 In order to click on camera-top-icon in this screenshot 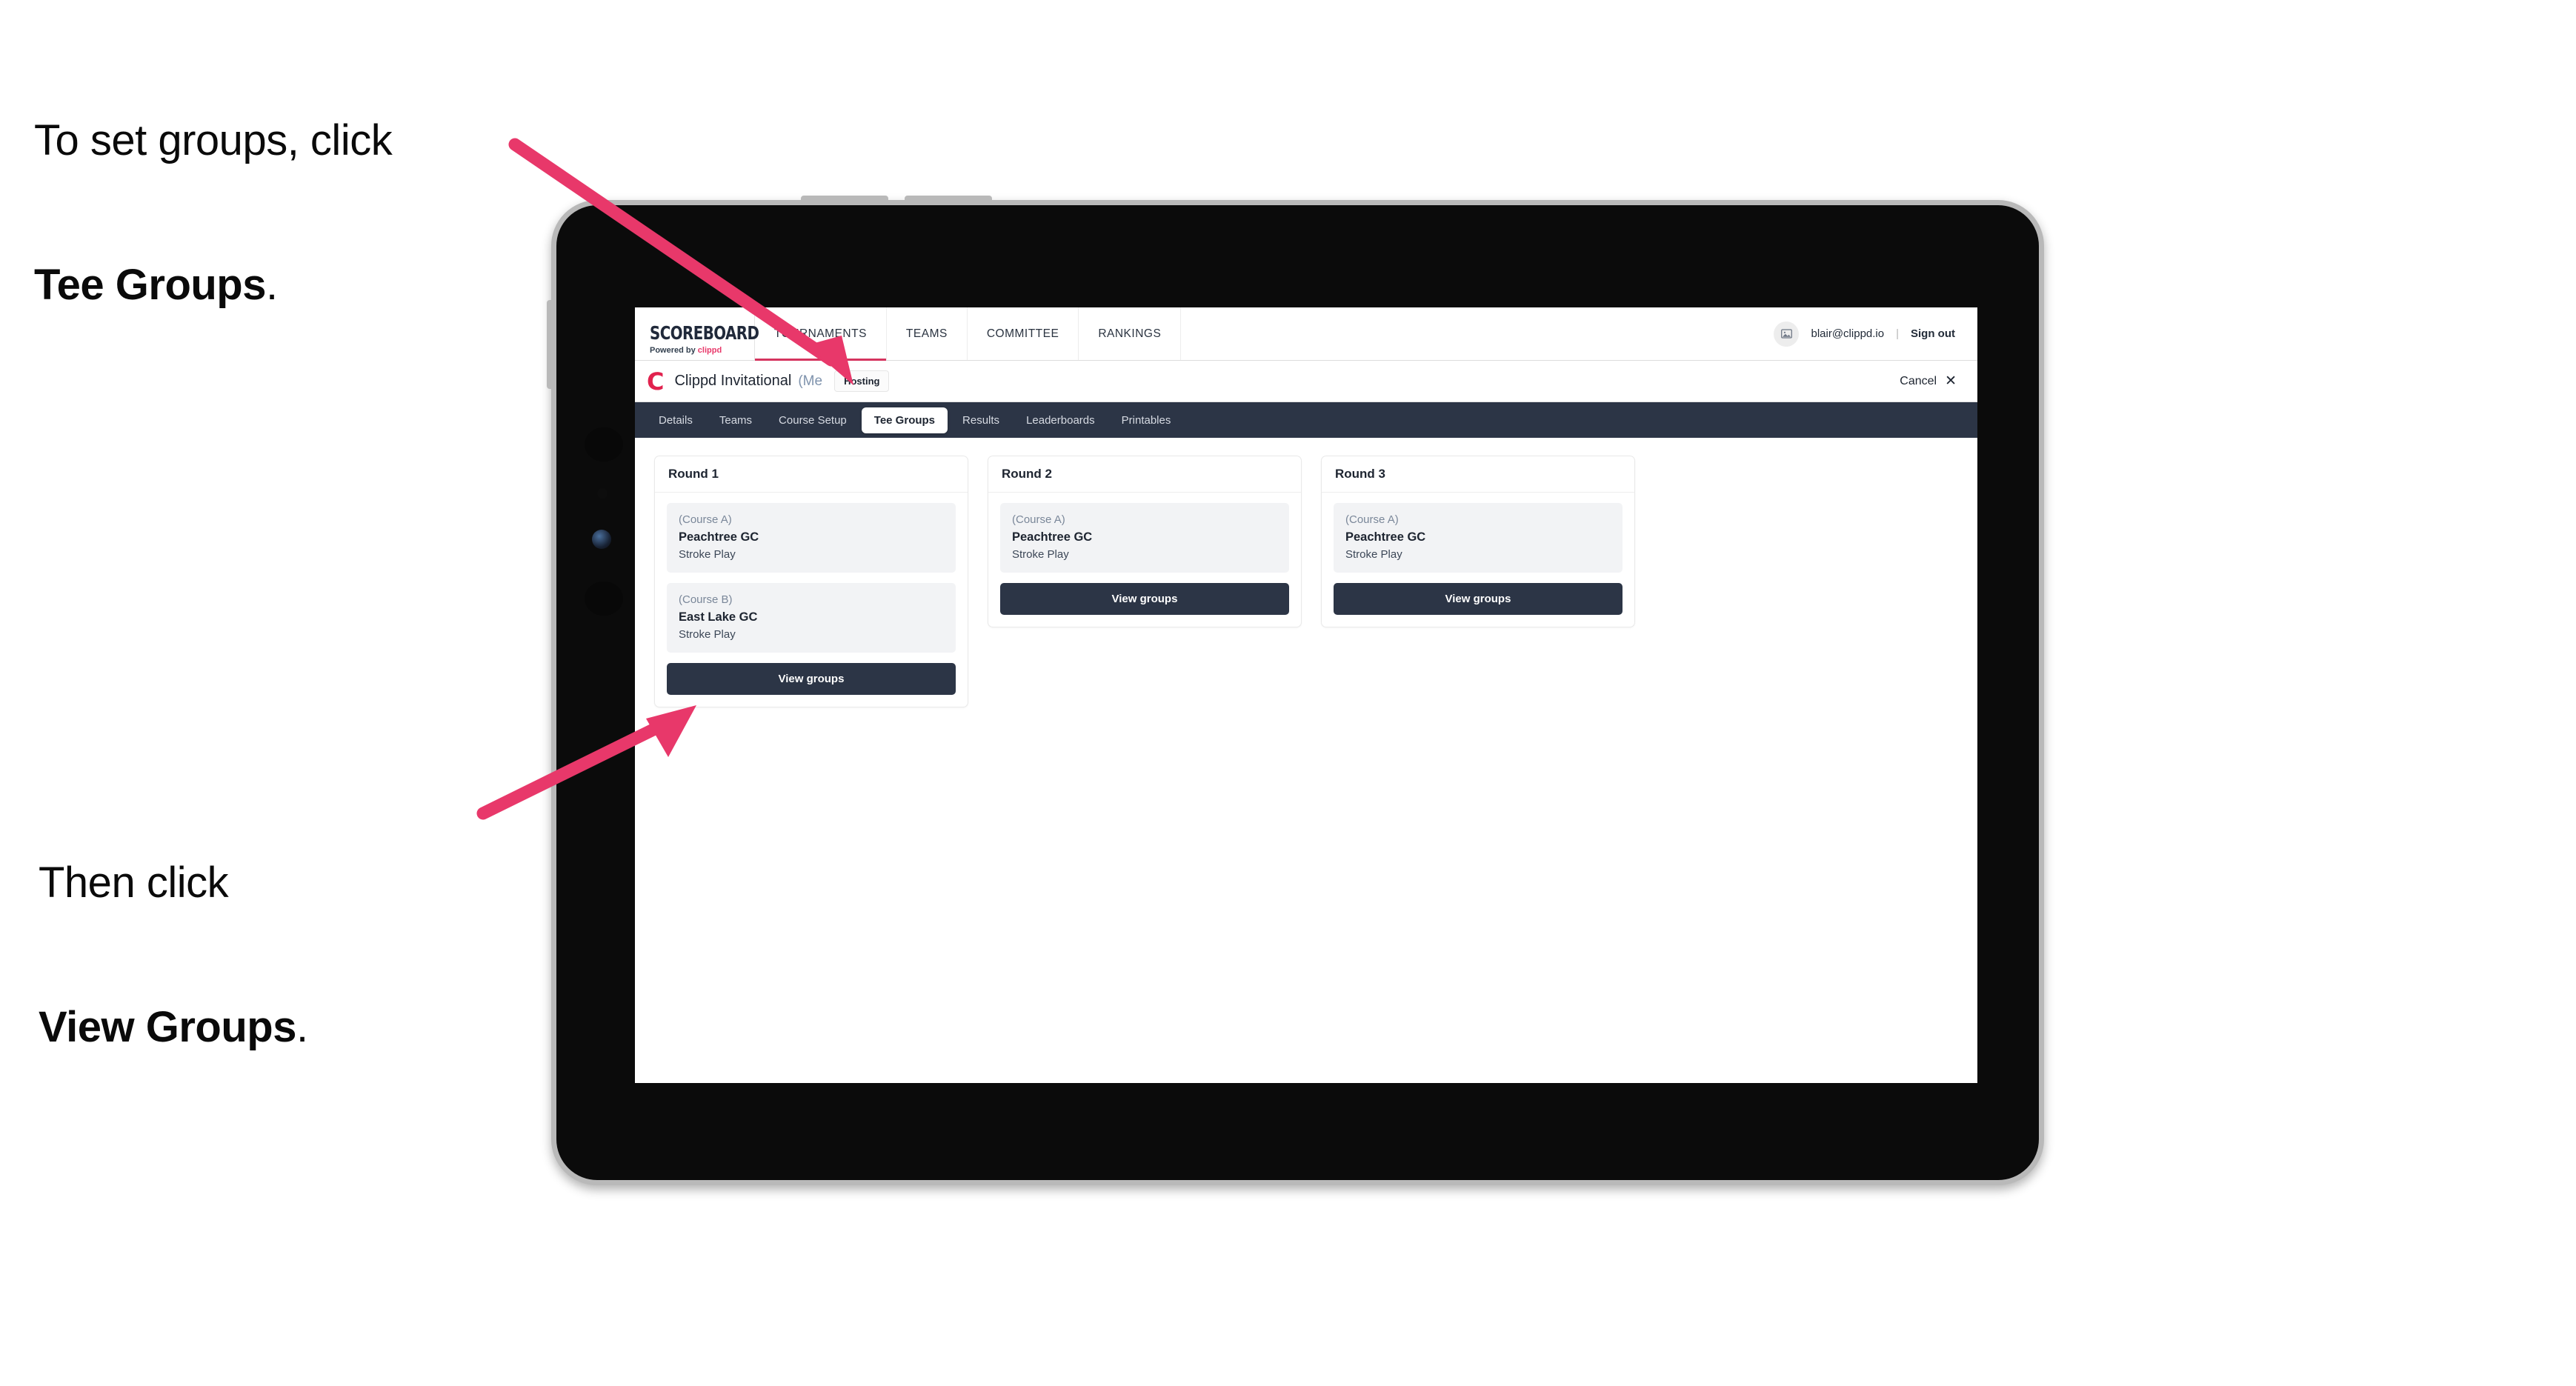, I will do `click(604, 444)`.